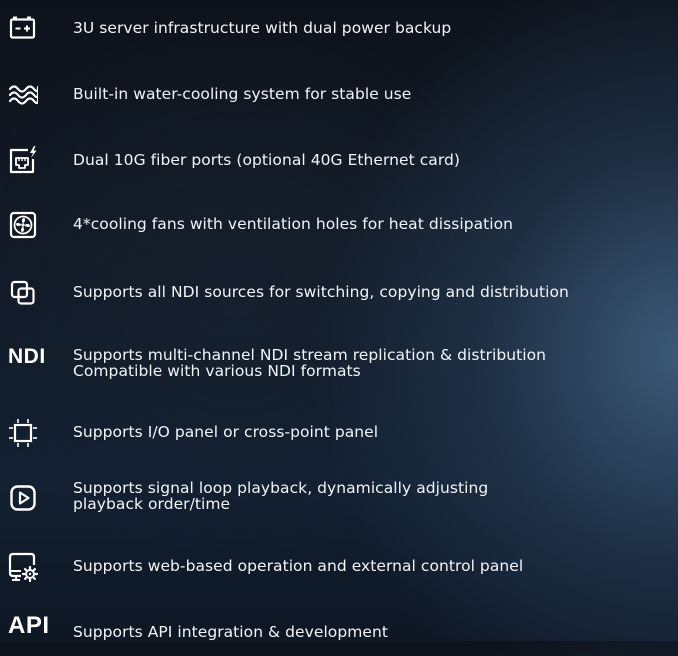 Image resolution: width=678 pixels, height=656 pixels. I want to click on water-wave-icon, so click(23, 95).